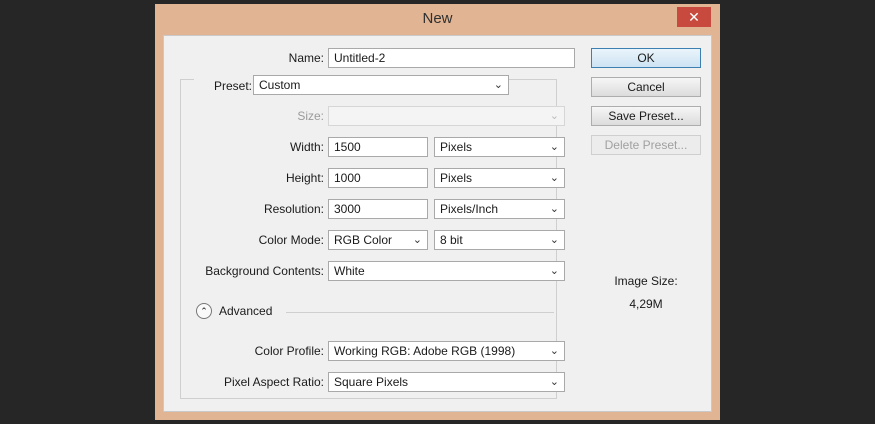 Image resolution: width=875 pixels, height=424 pixels. What do you see at coordinates (306, 58) in the screenshot?
I see `name-label: Name:` at bounding box center [306, 58].